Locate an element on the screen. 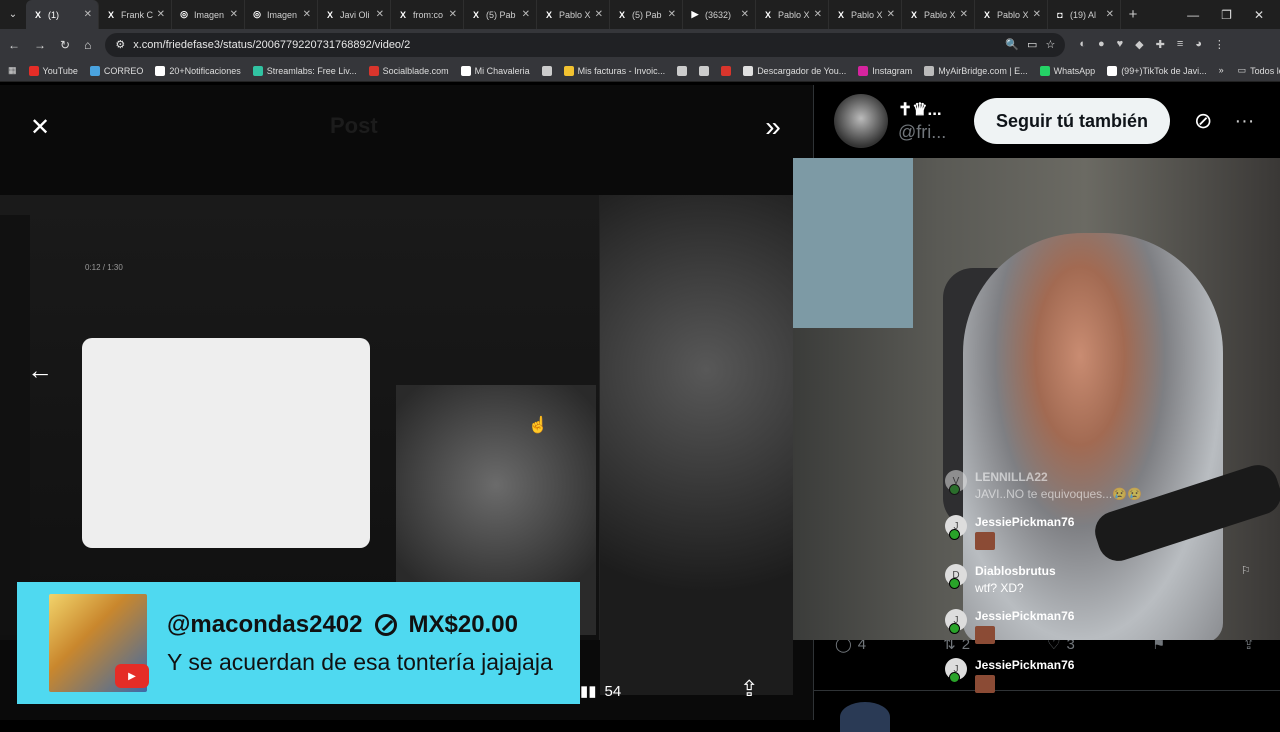 The image size is (1280, 732). profile-avatar: ◕ is located at coordinates (1198, 44).